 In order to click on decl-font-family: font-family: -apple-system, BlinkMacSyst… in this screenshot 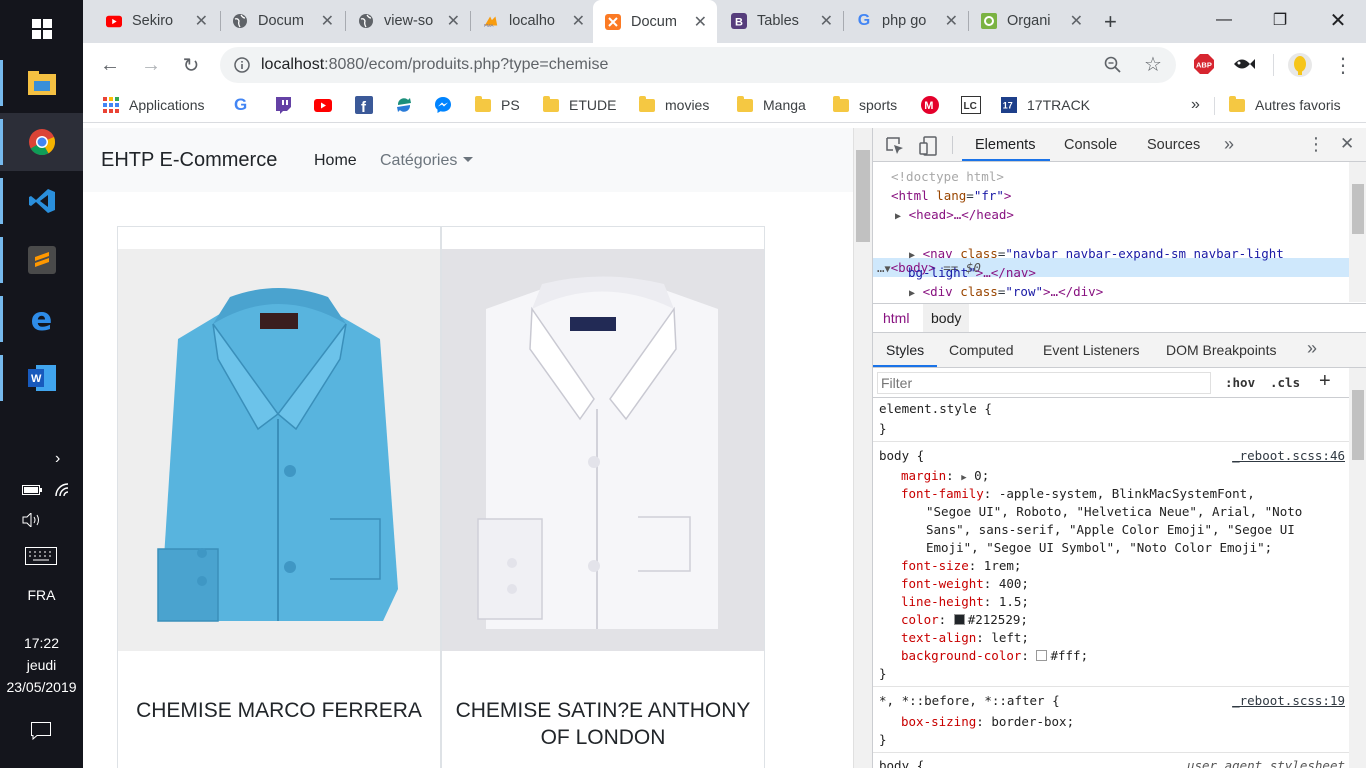, I will do `click(1078, 494)`.